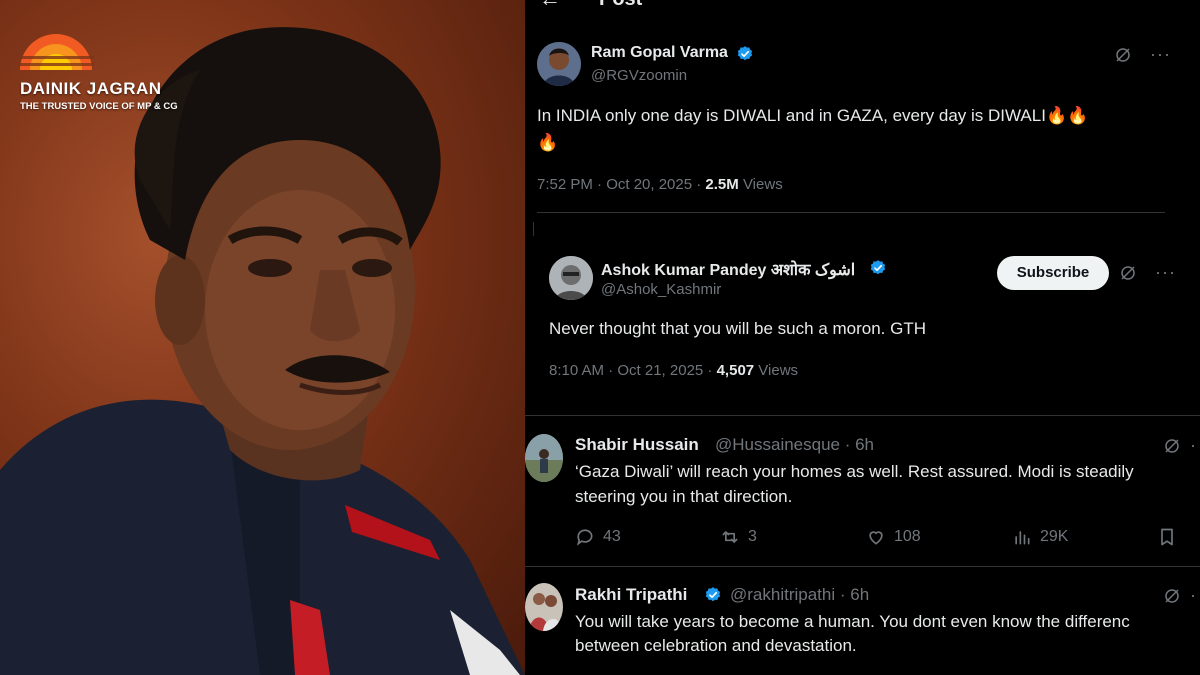  I want to click on author-name: Ashok Kumar Pandey अशोक اشوک, so click(728, 269).